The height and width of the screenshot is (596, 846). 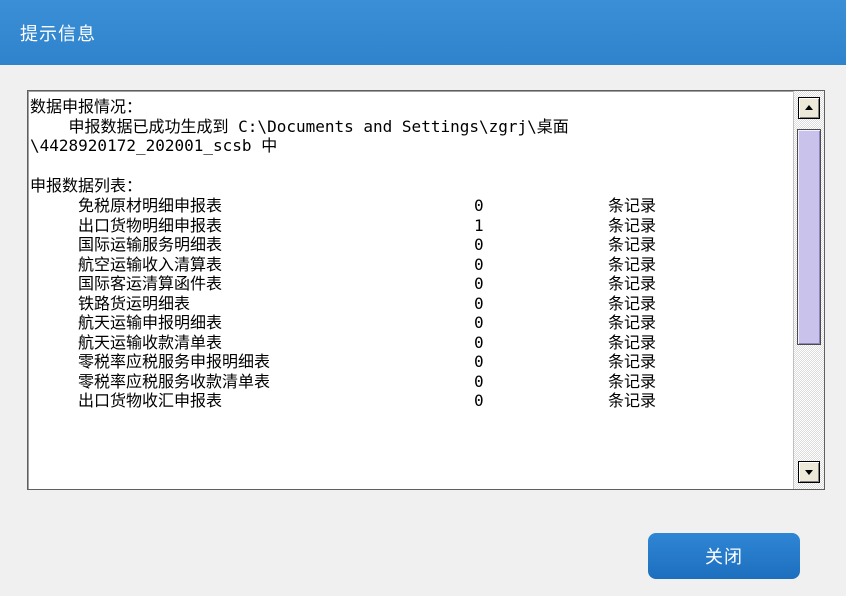 I want to click on record-name: 国际客运清算函件表, so click(x=150, y=283).